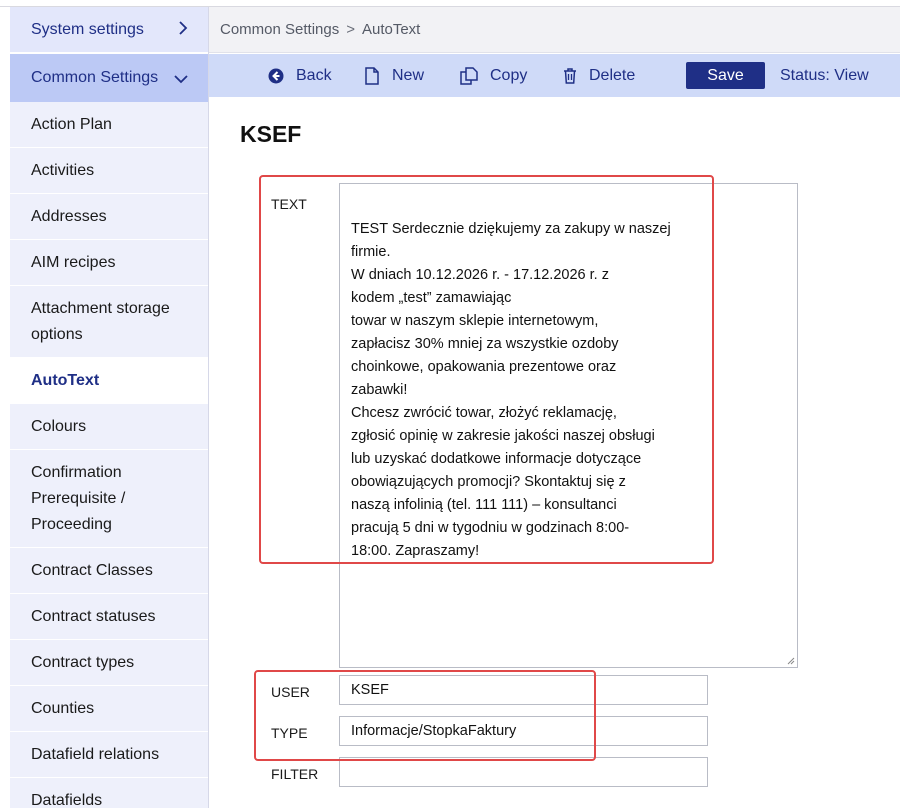 The width and height of the screenshot is (900, 808). What do you see at coordinates (83, 662) in the screenshot?
I see `sidebar-item-label: Contract types` at bounding box center [83, 662].